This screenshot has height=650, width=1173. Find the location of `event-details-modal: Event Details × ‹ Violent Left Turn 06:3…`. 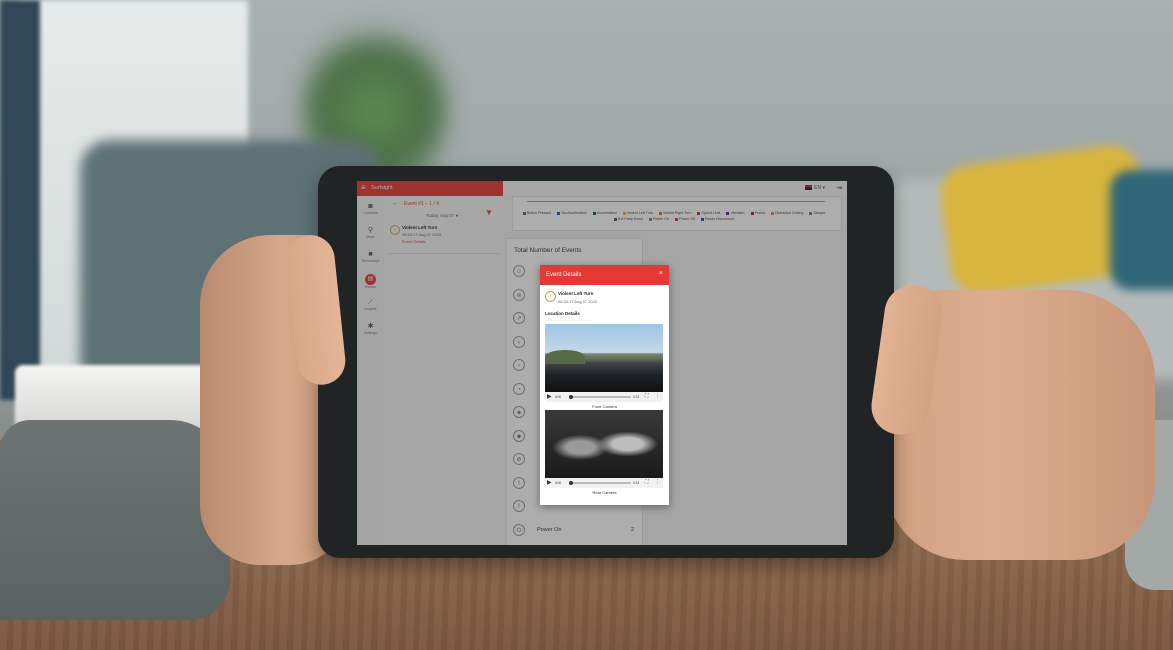

event-details-modal: Event Details × ‹ Violent Left Turn 06:3… is located at coordinates (604, 385).